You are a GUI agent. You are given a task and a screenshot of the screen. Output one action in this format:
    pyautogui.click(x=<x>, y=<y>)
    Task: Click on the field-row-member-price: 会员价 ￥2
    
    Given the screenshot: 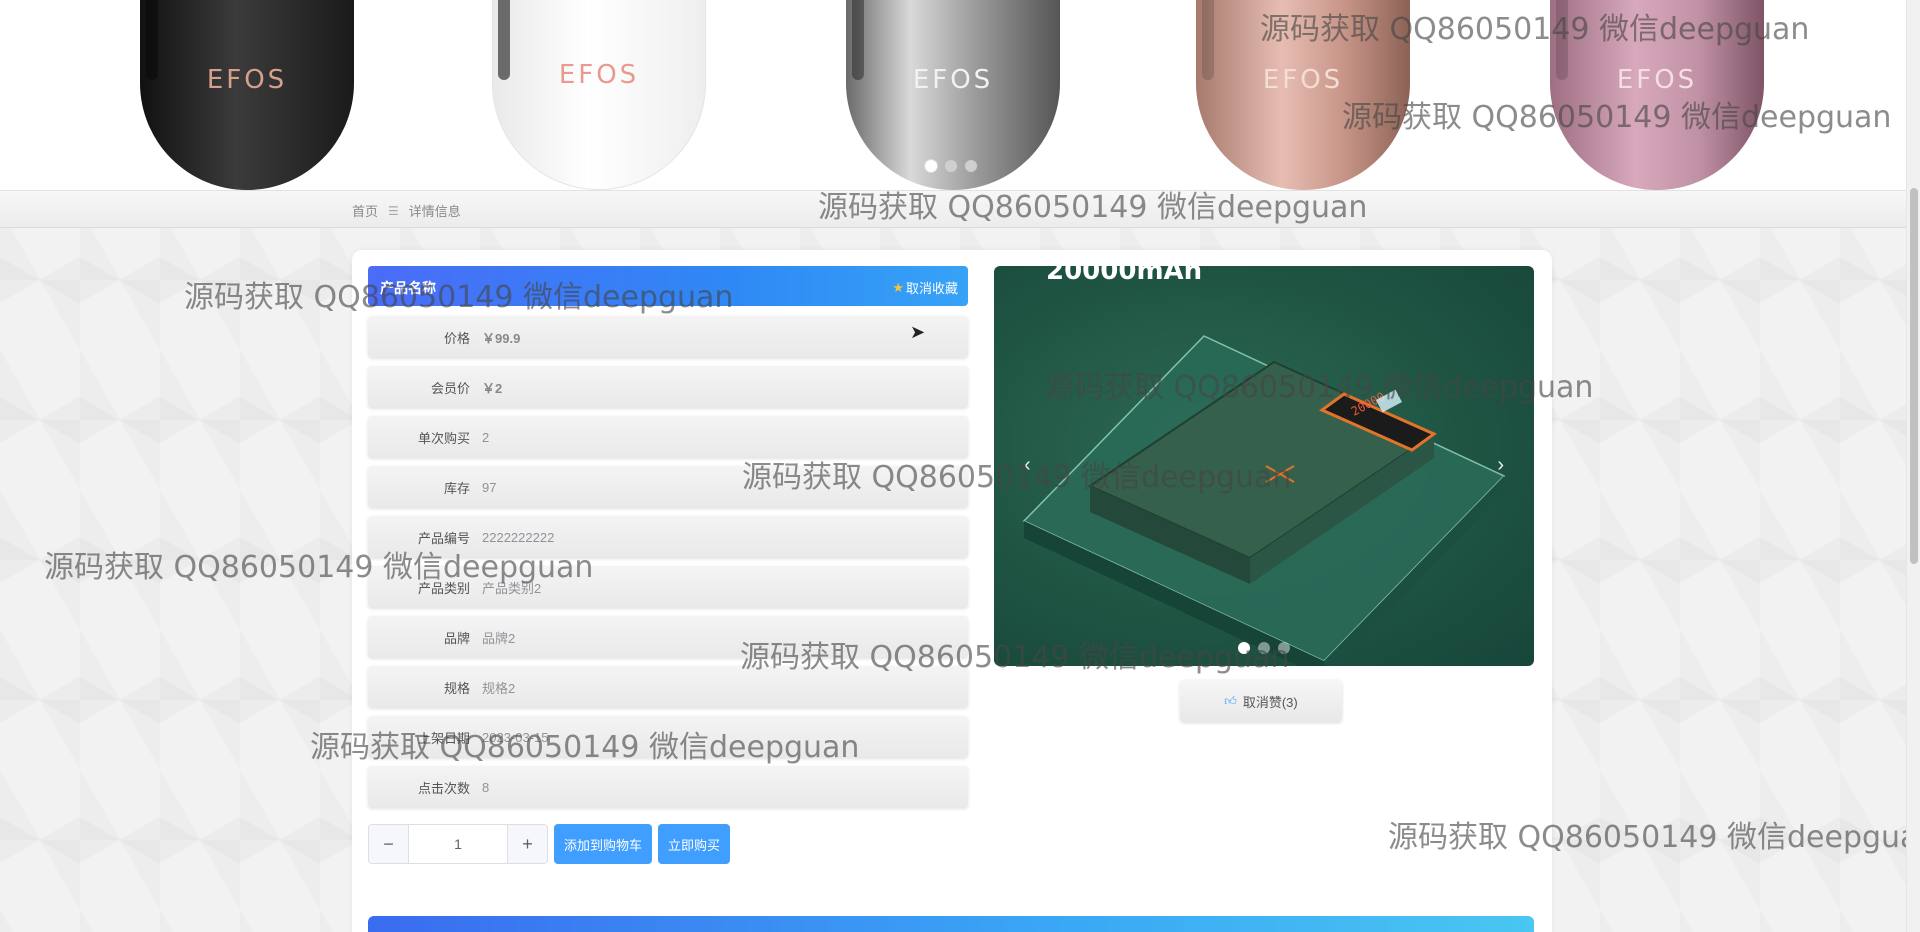 What is the action you would take?
    pyautogui.click(x=668, y=387)
    